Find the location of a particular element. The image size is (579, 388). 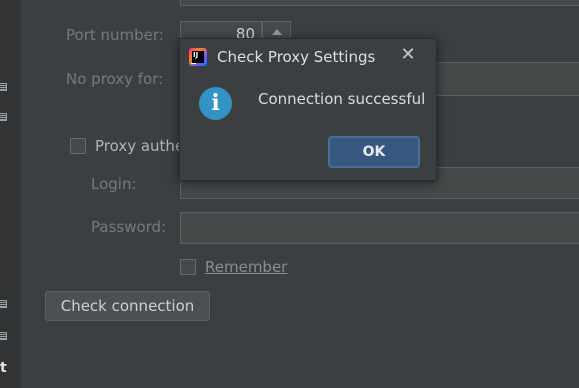

spinner-up-icon is located at coordinates (277, 32).